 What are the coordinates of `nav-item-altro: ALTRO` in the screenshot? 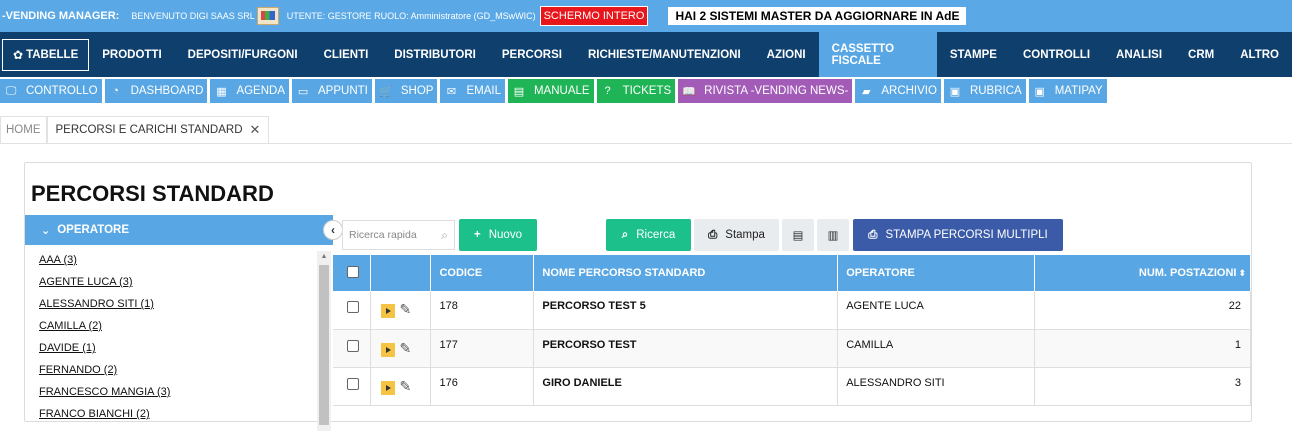 It's located at (1259, 54).